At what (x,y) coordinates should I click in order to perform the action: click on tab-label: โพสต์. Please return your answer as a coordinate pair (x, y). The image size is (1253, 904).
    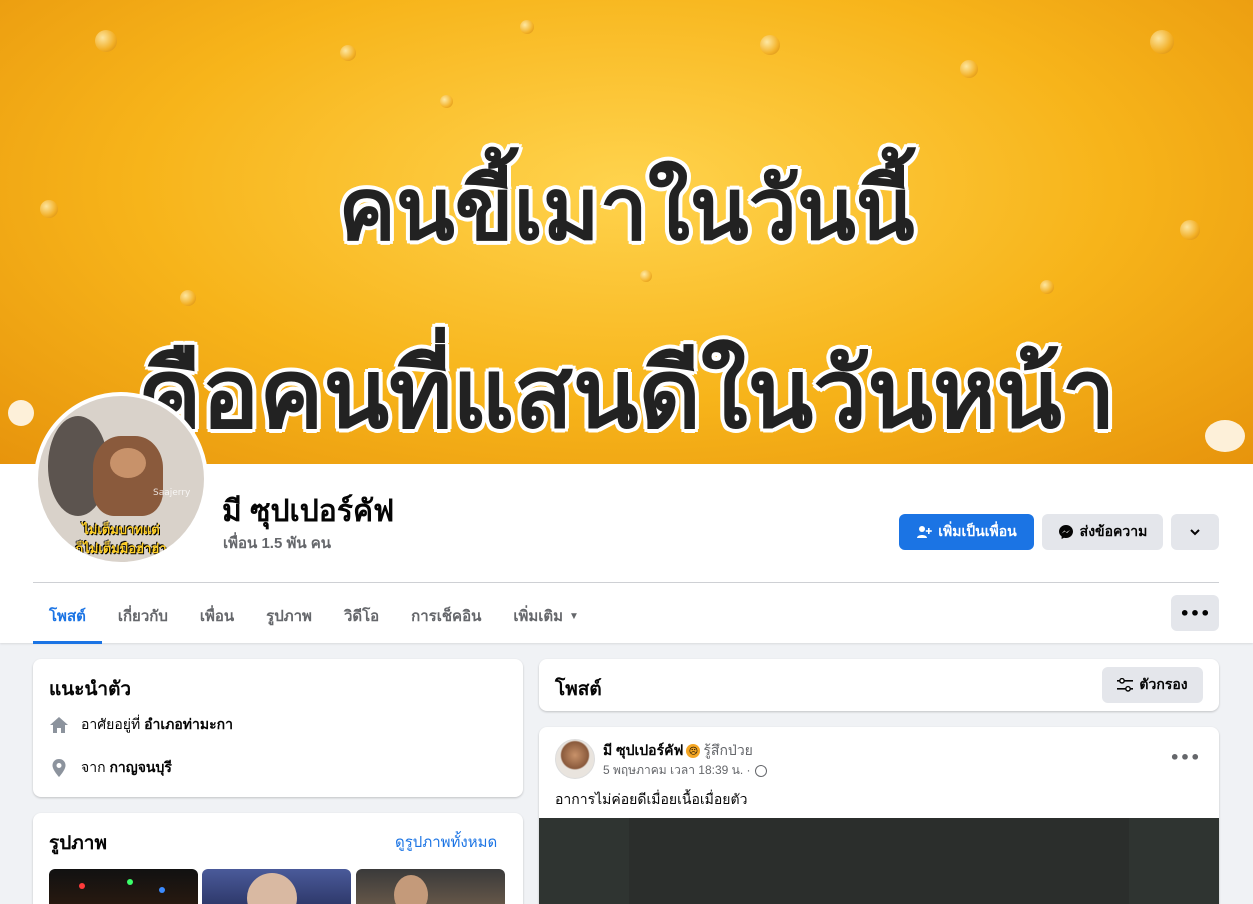
    Looking at the image, I should click on (67, 616).